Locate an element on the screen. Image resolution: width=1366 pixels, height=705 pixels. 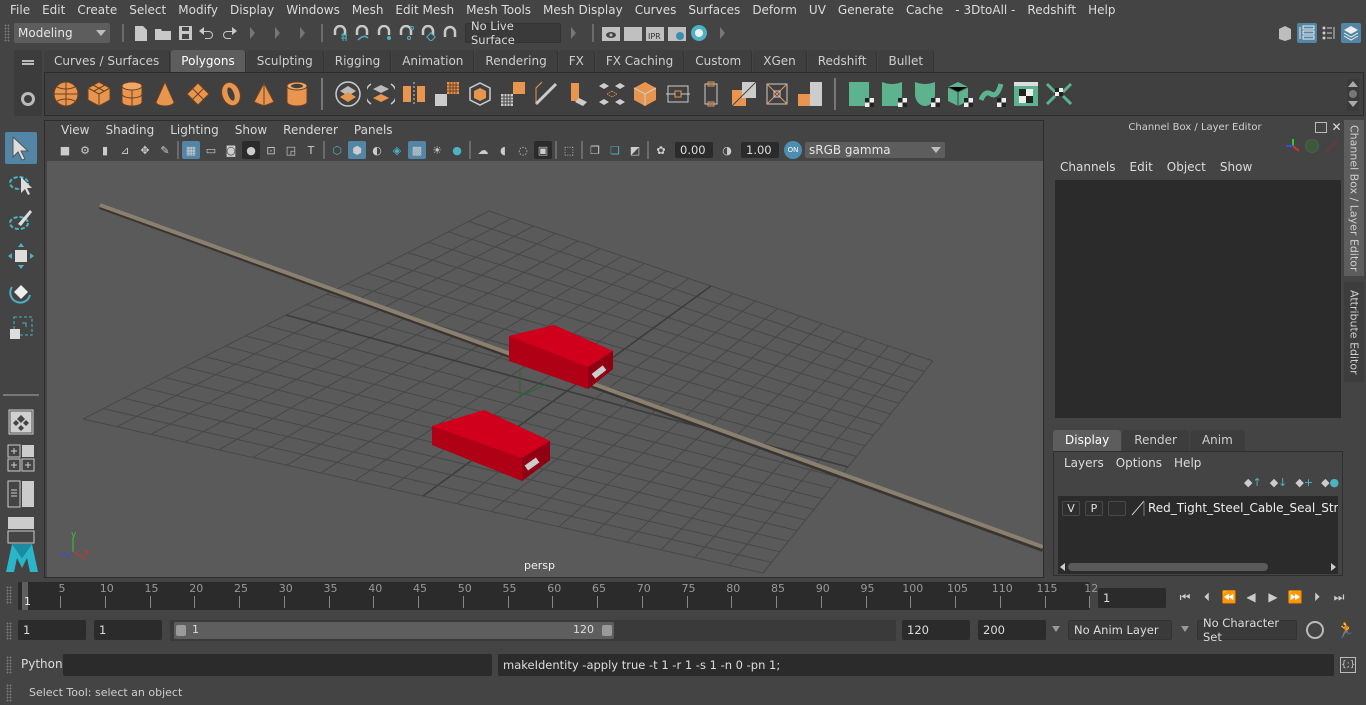
layer-menu-layers: Layers is located at coordinates (1084, 463).